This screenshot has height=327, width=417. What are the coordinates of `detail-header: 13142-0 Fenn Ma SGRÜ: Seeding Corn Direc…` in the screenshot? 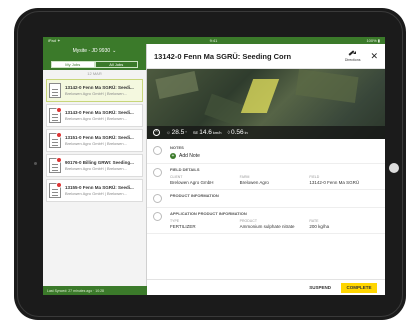 It's located at (266, 56).